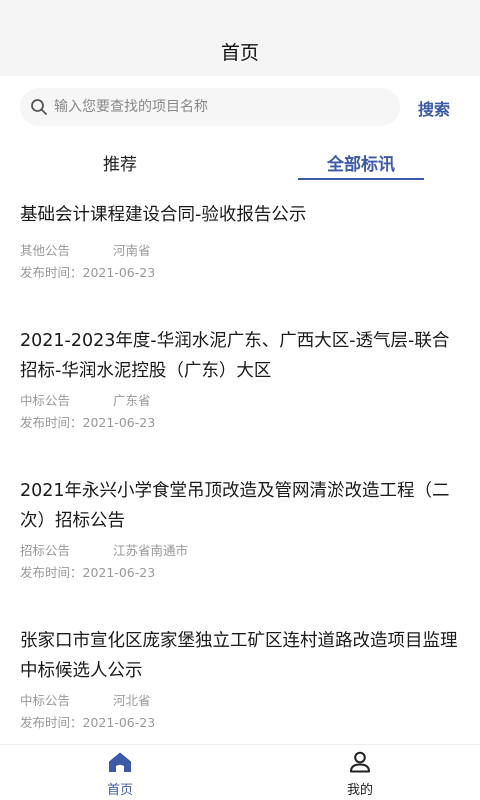 The width and height of the screenshot is (480, 800). What do you see at coordinates (240, 38) in the screenshot?
I see `app-header: 首页` at bounding box center [240, 38].